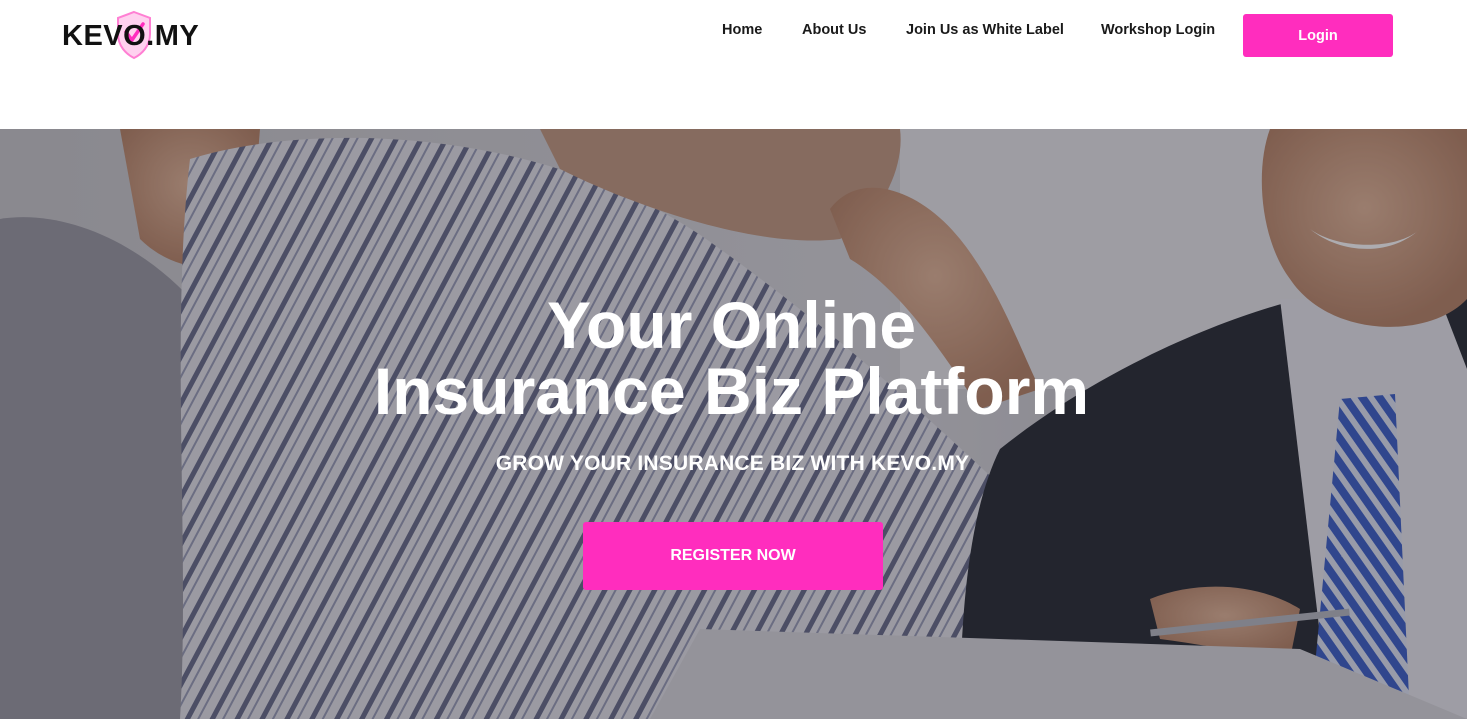 Image resolution: width=1467 pixels, height=719 pixels. What do you see at coordinates (985, 30) in the screenshot?
I see `nav-white-label-link: Join Us as White Label` at bounding box center [985, 30].